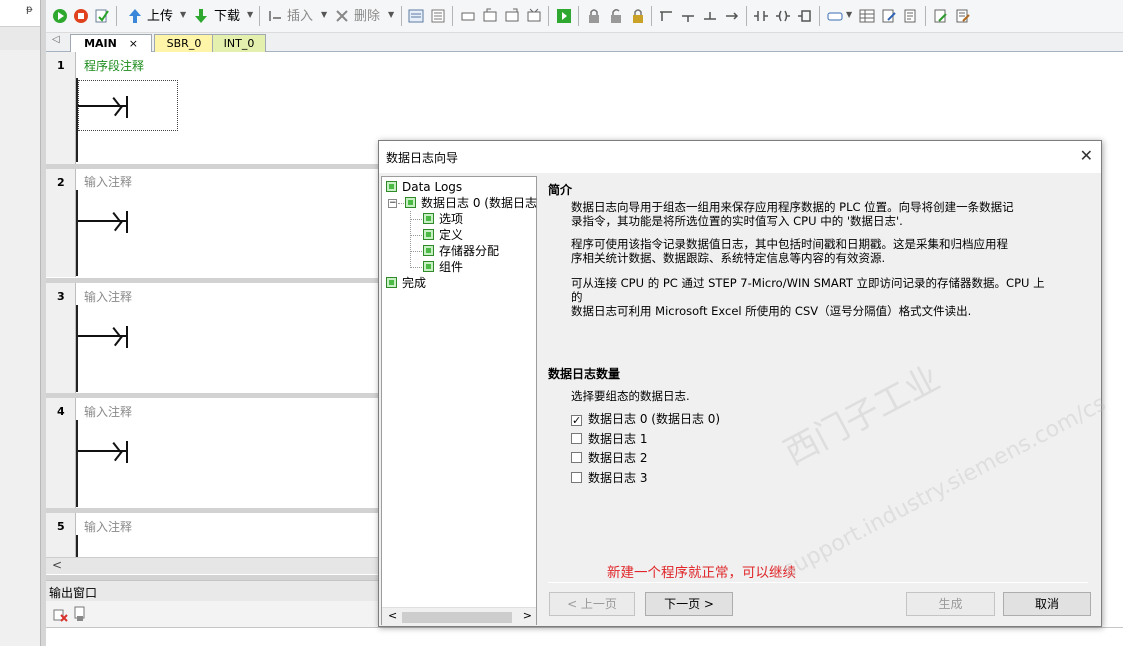  What do you see at coordinates (689, 604) in the screenshot?
I see `next-button: 下一页 >` at bounding box center [689, 604].